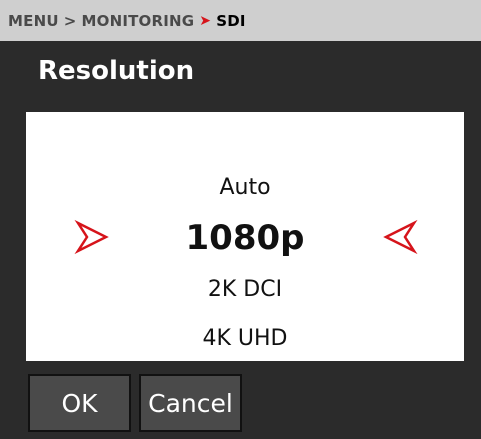 The image size is (481, 439). What do you see at coordinates (245, 187) in the screenshot?
I see `option-auto: Auto` at bounding box center [245, 187].